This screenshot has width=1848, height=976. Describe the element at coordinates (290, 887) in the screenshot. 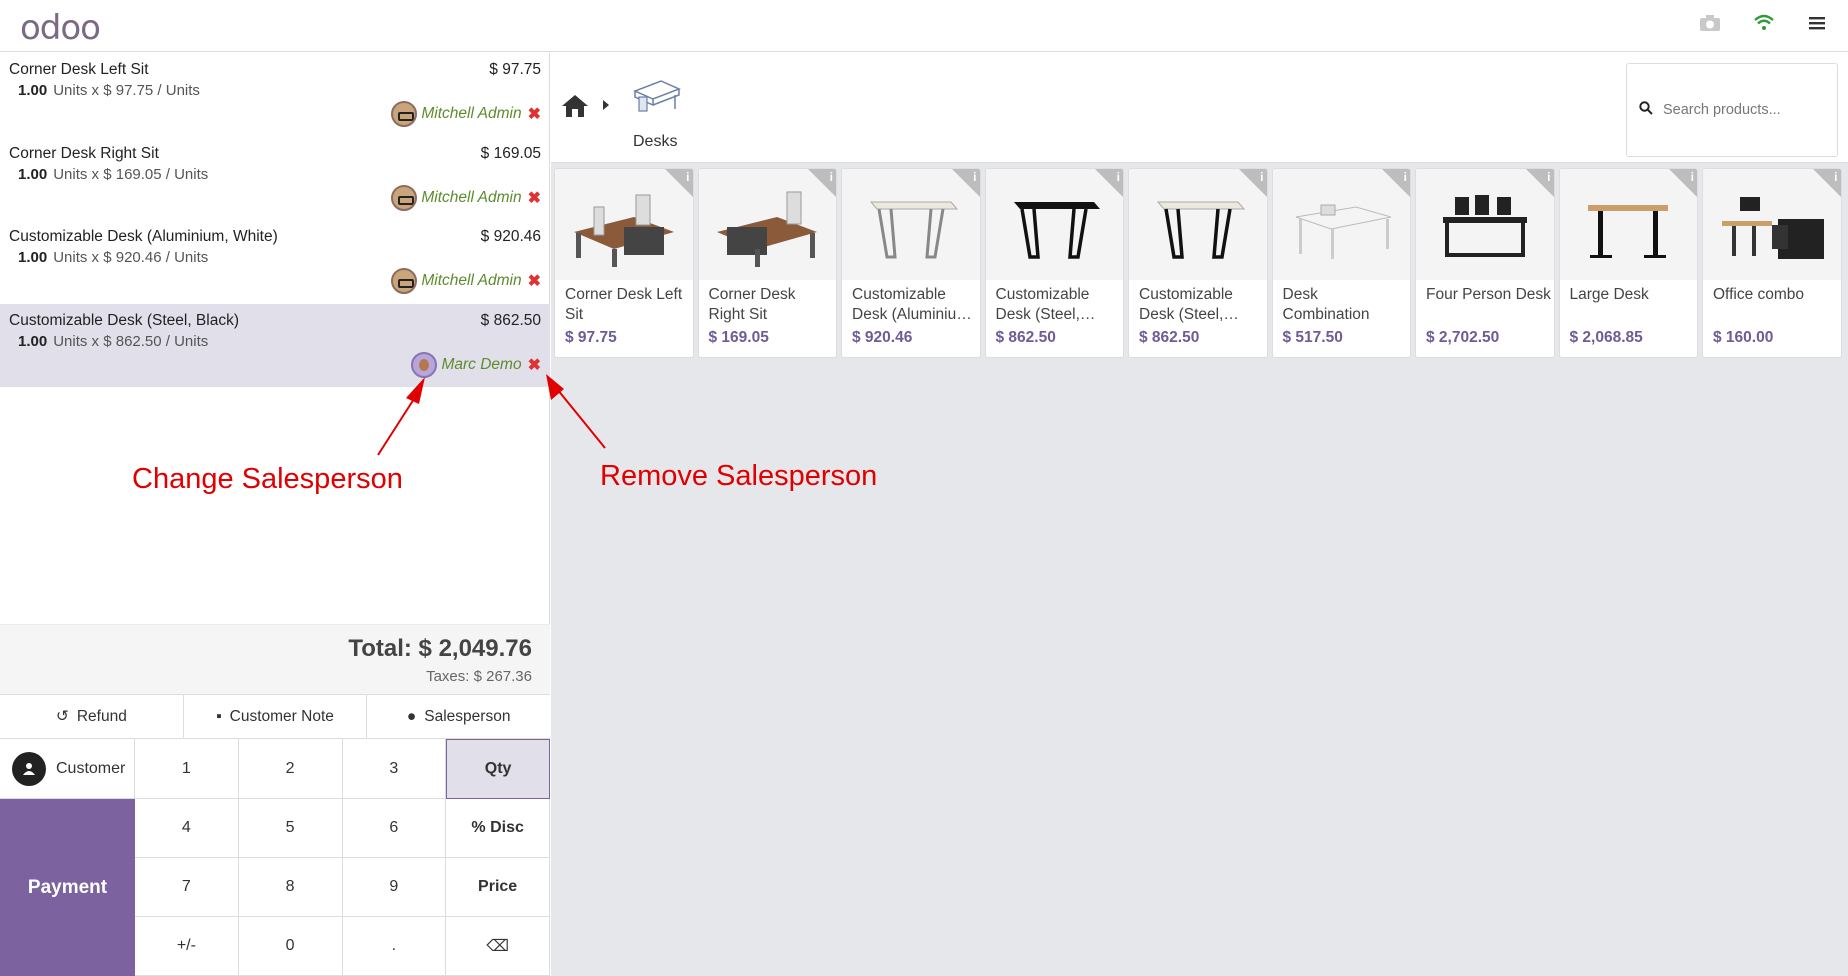

I see `numpad-key-8: 8` at that location.